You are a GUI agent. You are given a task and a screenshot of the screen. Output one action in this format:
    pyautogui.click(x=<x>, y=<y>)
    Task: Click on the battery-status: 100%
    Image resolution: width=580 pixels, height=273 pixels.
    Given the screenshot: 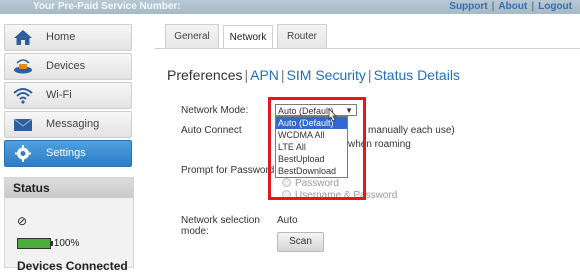 What is the action you would take?
    pyautogui.click(x=48, y=243)
    